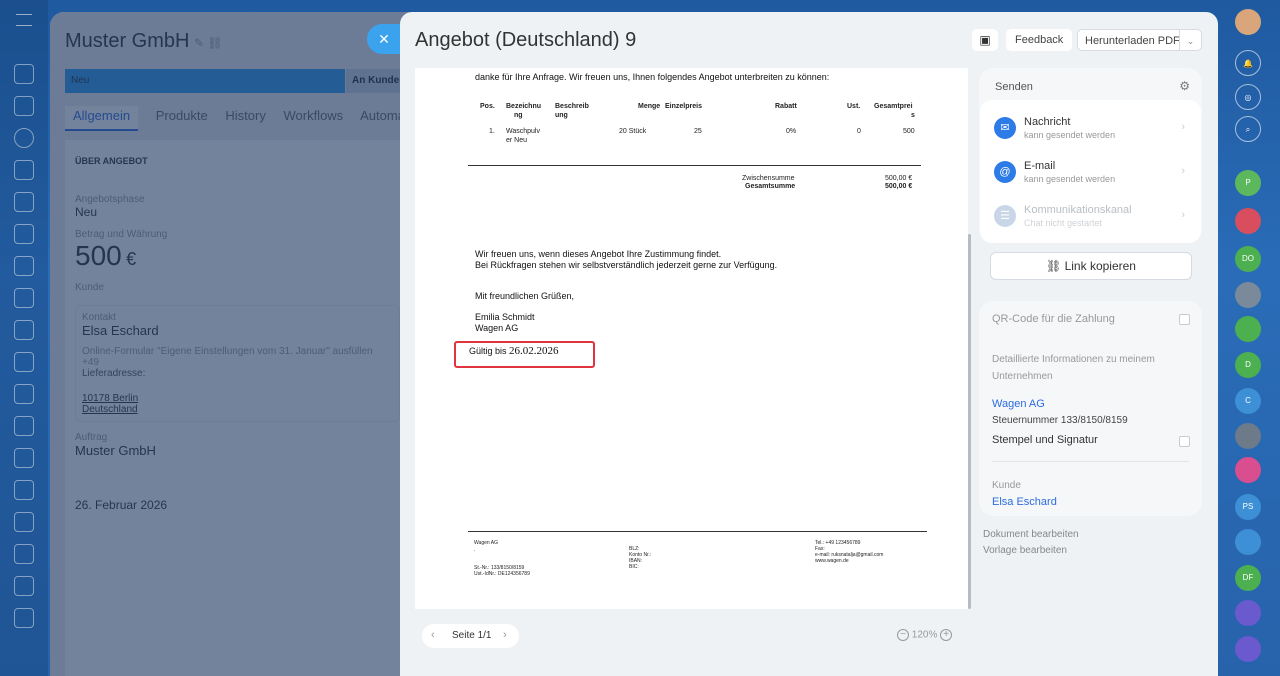 The width and height of the screenshot is (1280, 676). What do you see at coordinates (313, 115) in the screenshot?
I see `tab-workflows: Workflows` at bounding box center [313, 115].